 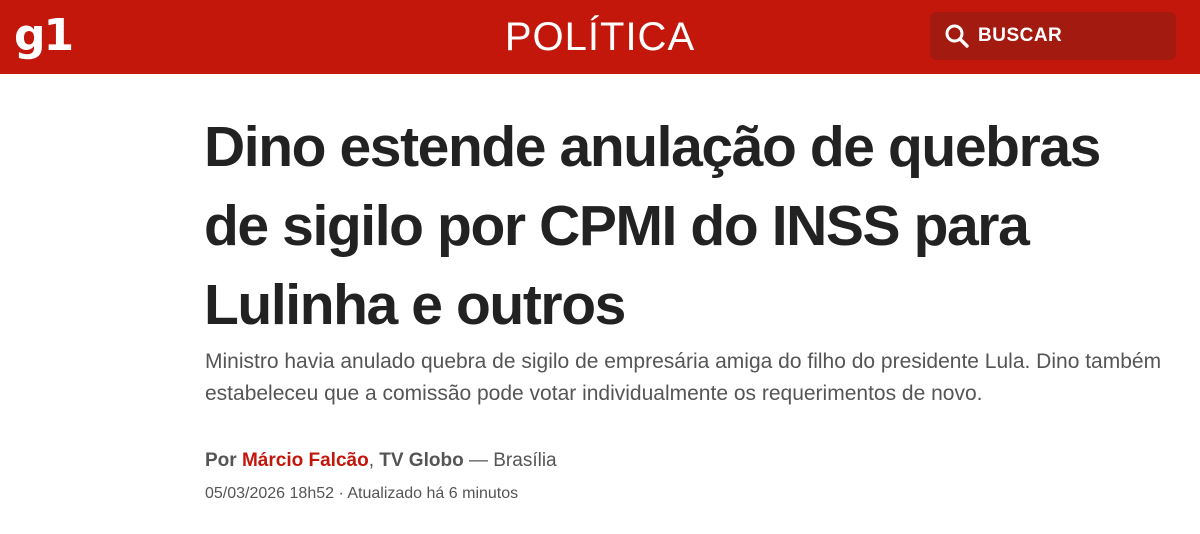 I want to click on byline: Por Márcio Falcão, TV Globo — Brasília, so click(x=381, y=461).